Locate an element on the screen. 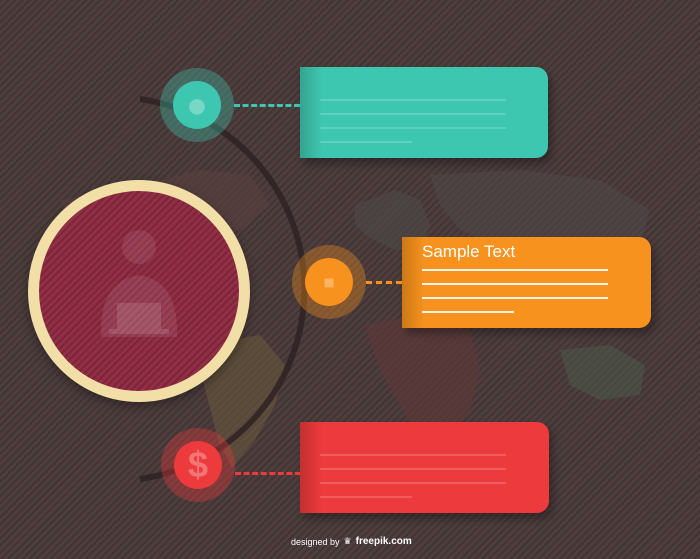  node-1-core: ● is located at coordinates (197, 105).